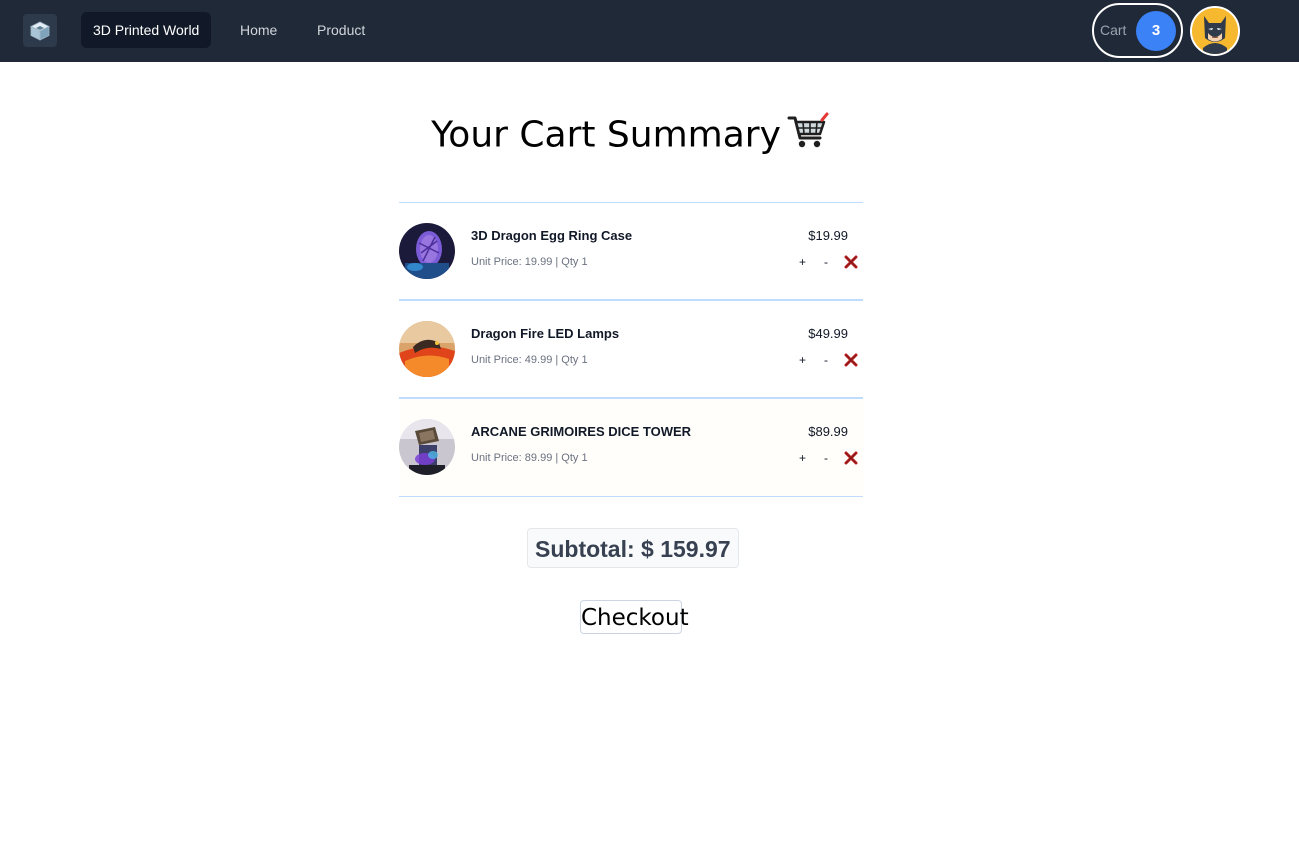 Image resolution: width=1299 pixels, height=841 pixels. What do you see at coordinates (1113, 30) in the screenshot?
I see `cart-label: Cart` at bounding box center [1113, 30].